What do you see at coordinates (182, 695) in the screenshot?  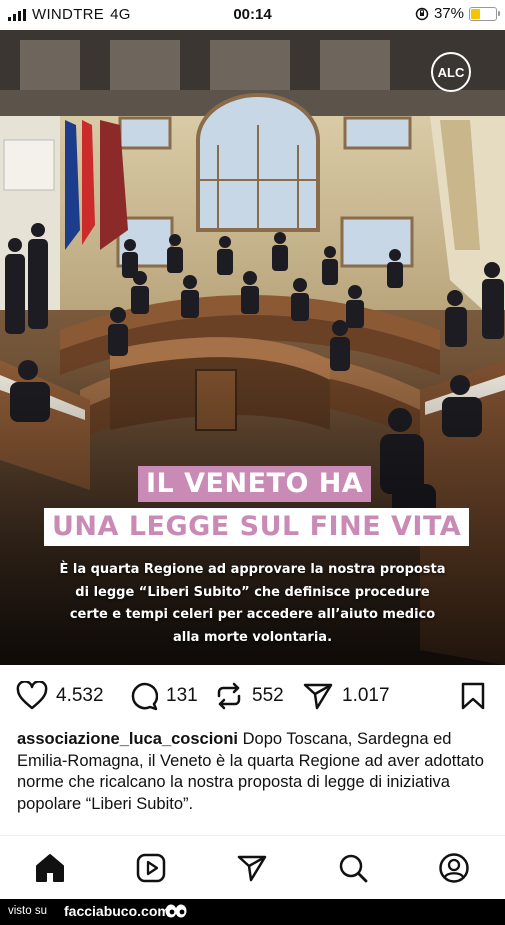 I see `comment-count: 131` at bounding box center [182, 695].